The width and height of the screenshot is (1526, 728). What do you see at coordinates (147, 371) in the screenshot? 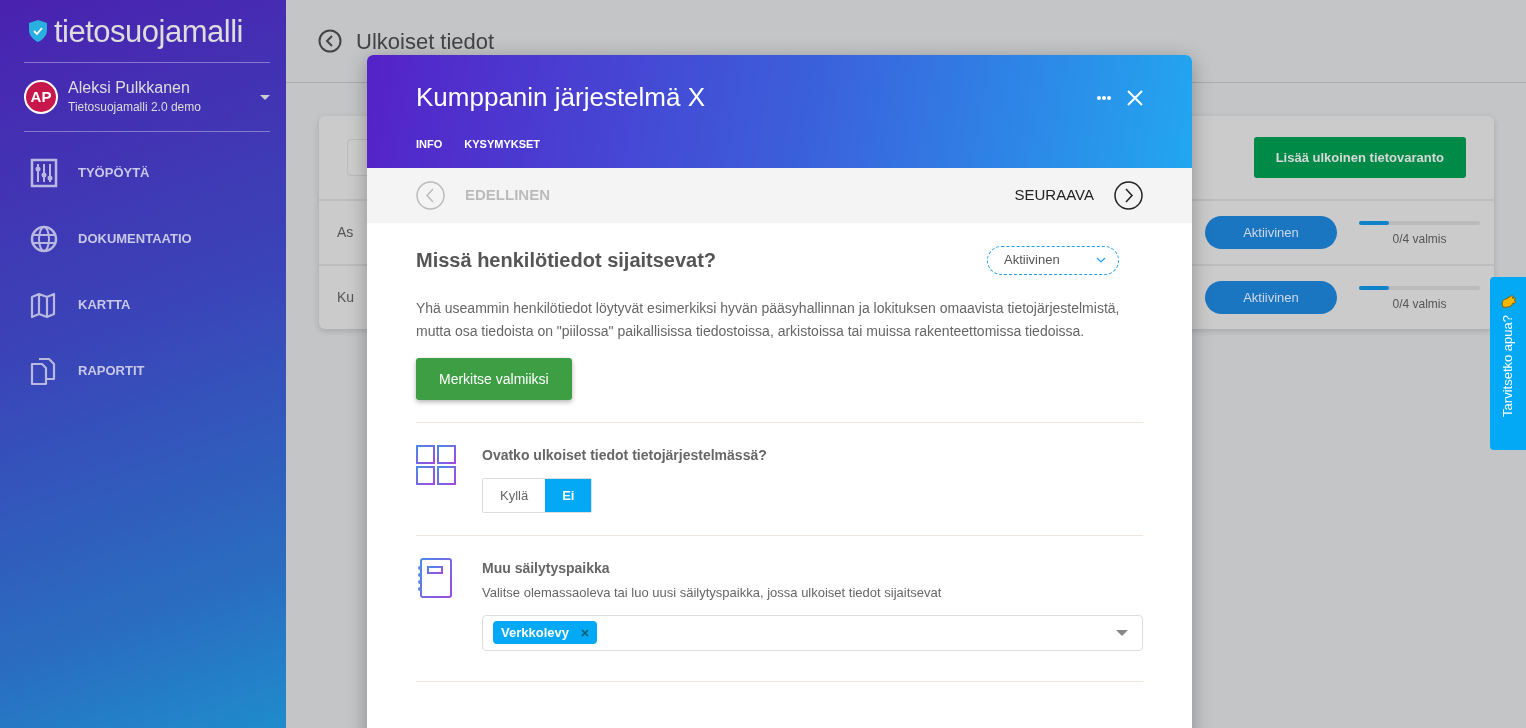
I see `nav-item: RAPORTIT` at bounding box center [147, 371].